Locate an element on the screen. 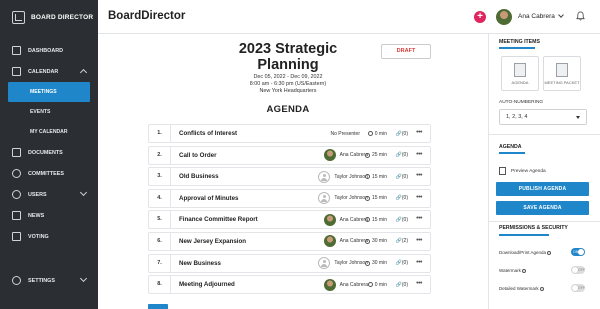  preview-icon is located at coordinates (502, 171).